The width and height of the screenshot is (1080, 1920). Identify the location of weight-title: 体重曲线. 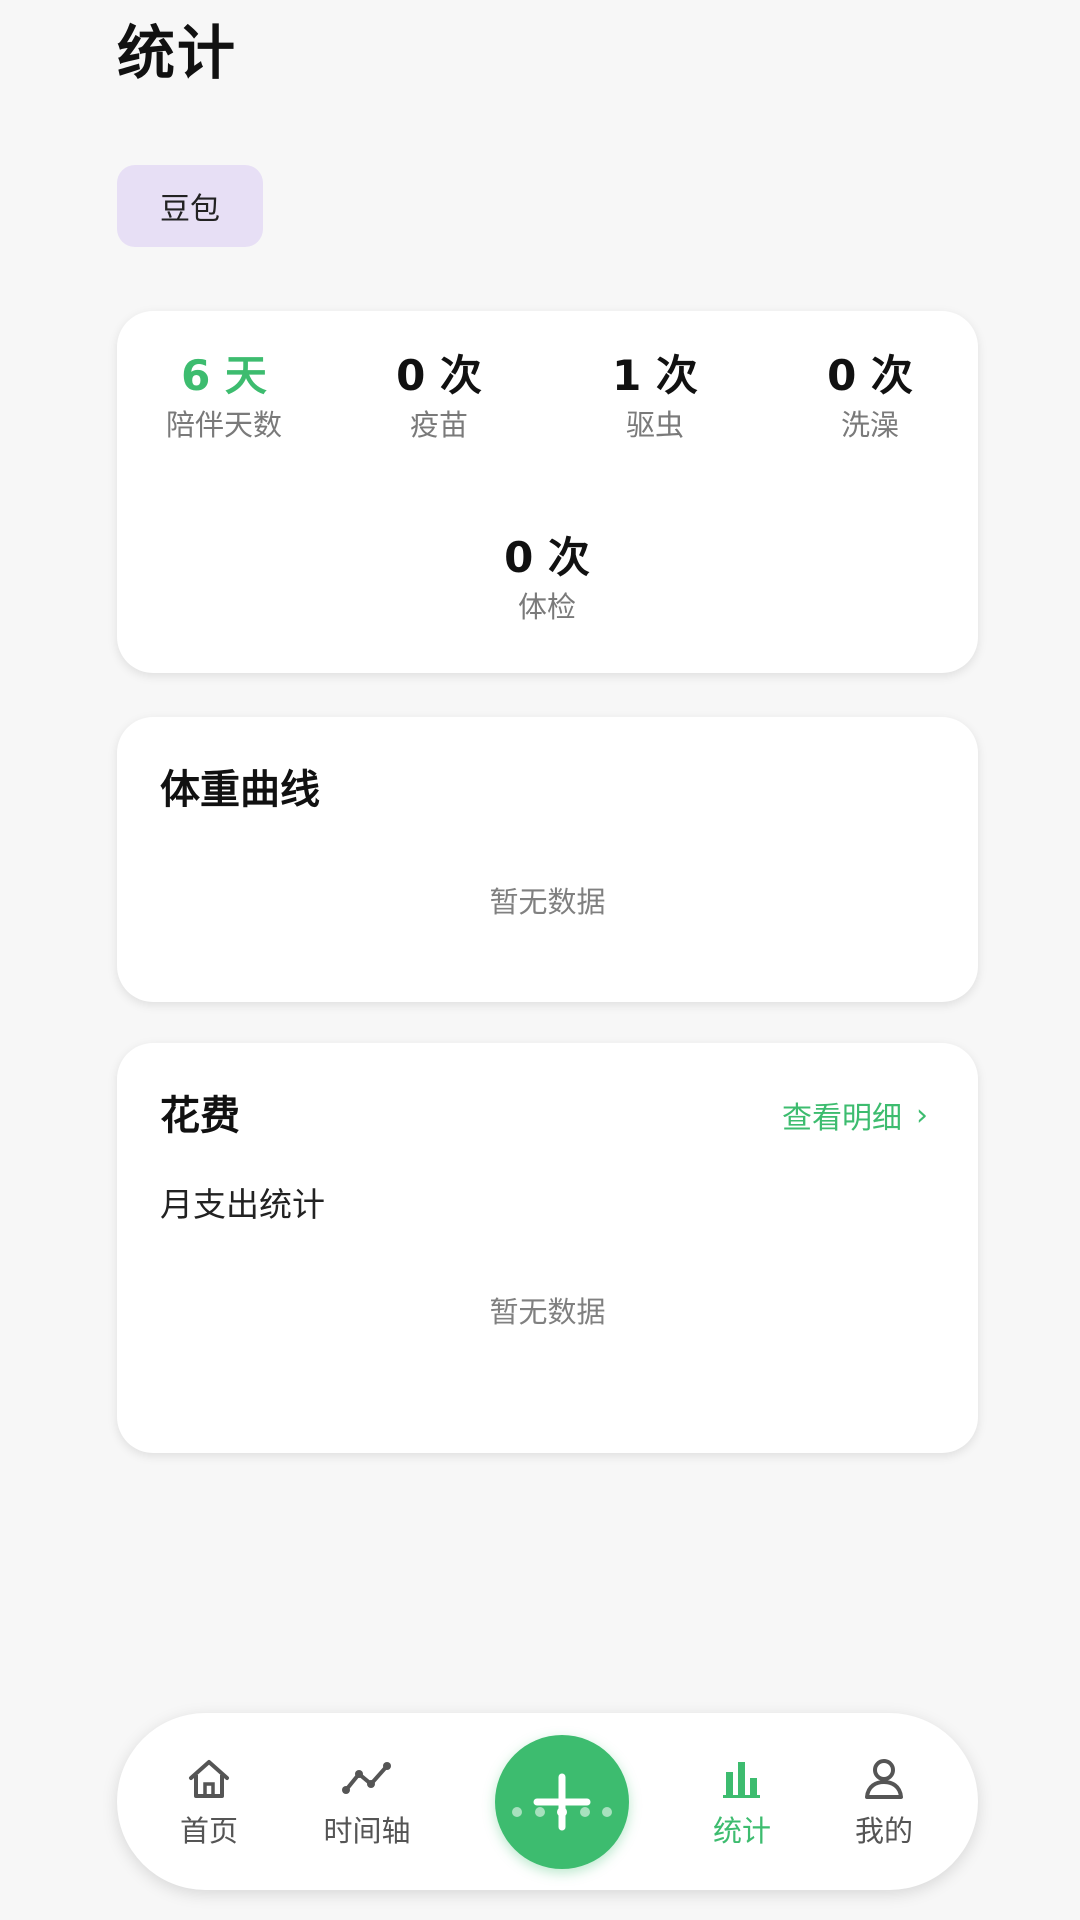
(240, 790).